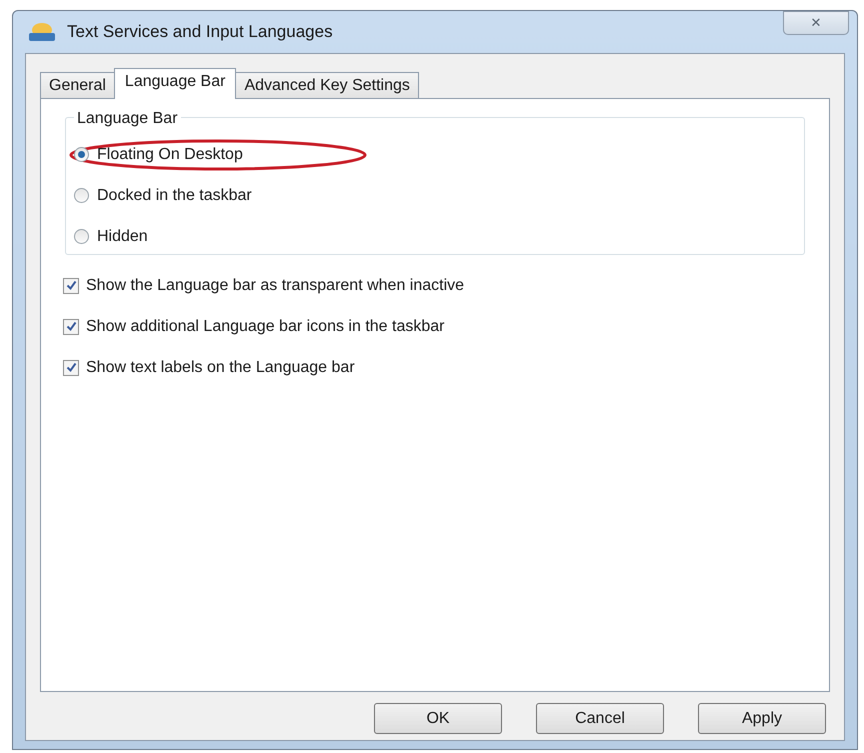  Describe the element at coordinates (327, 85) in the screenshot. I see `tab: Advanced Key Settings` at that location.